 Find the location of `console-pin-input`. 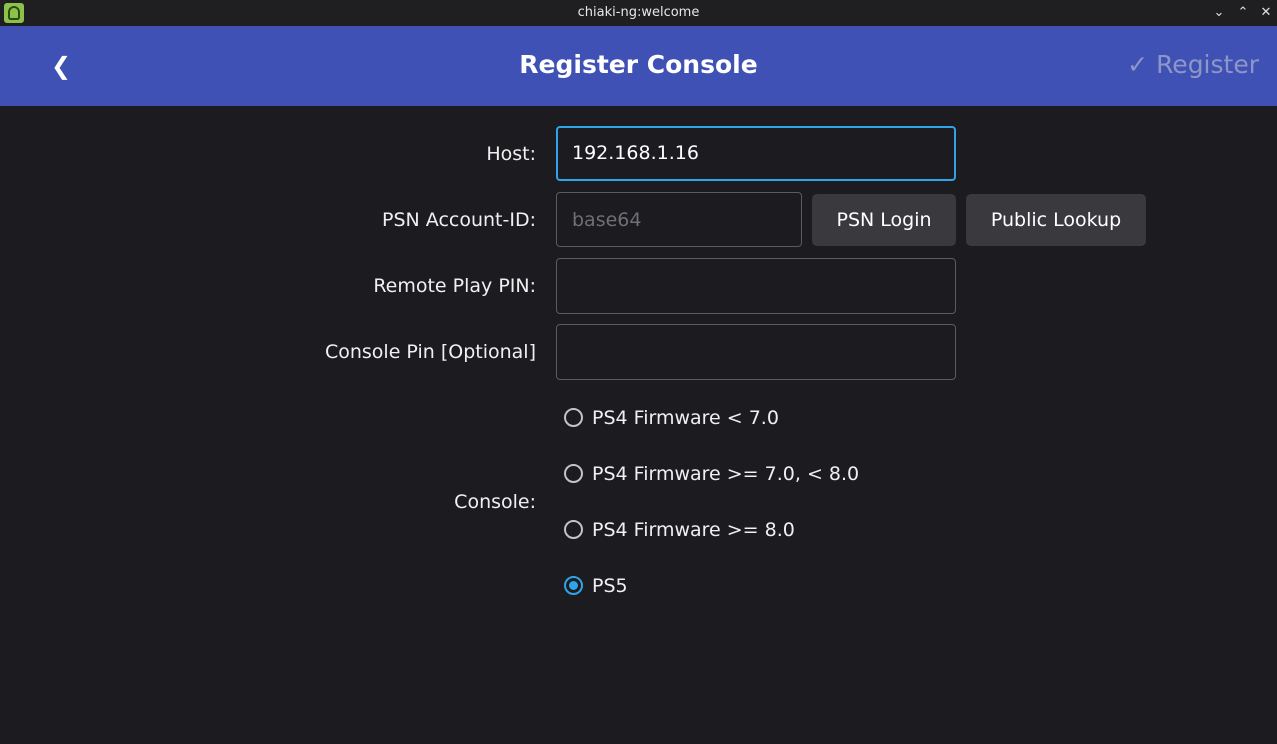

console-pin-input is located at coordinates (756, 352).